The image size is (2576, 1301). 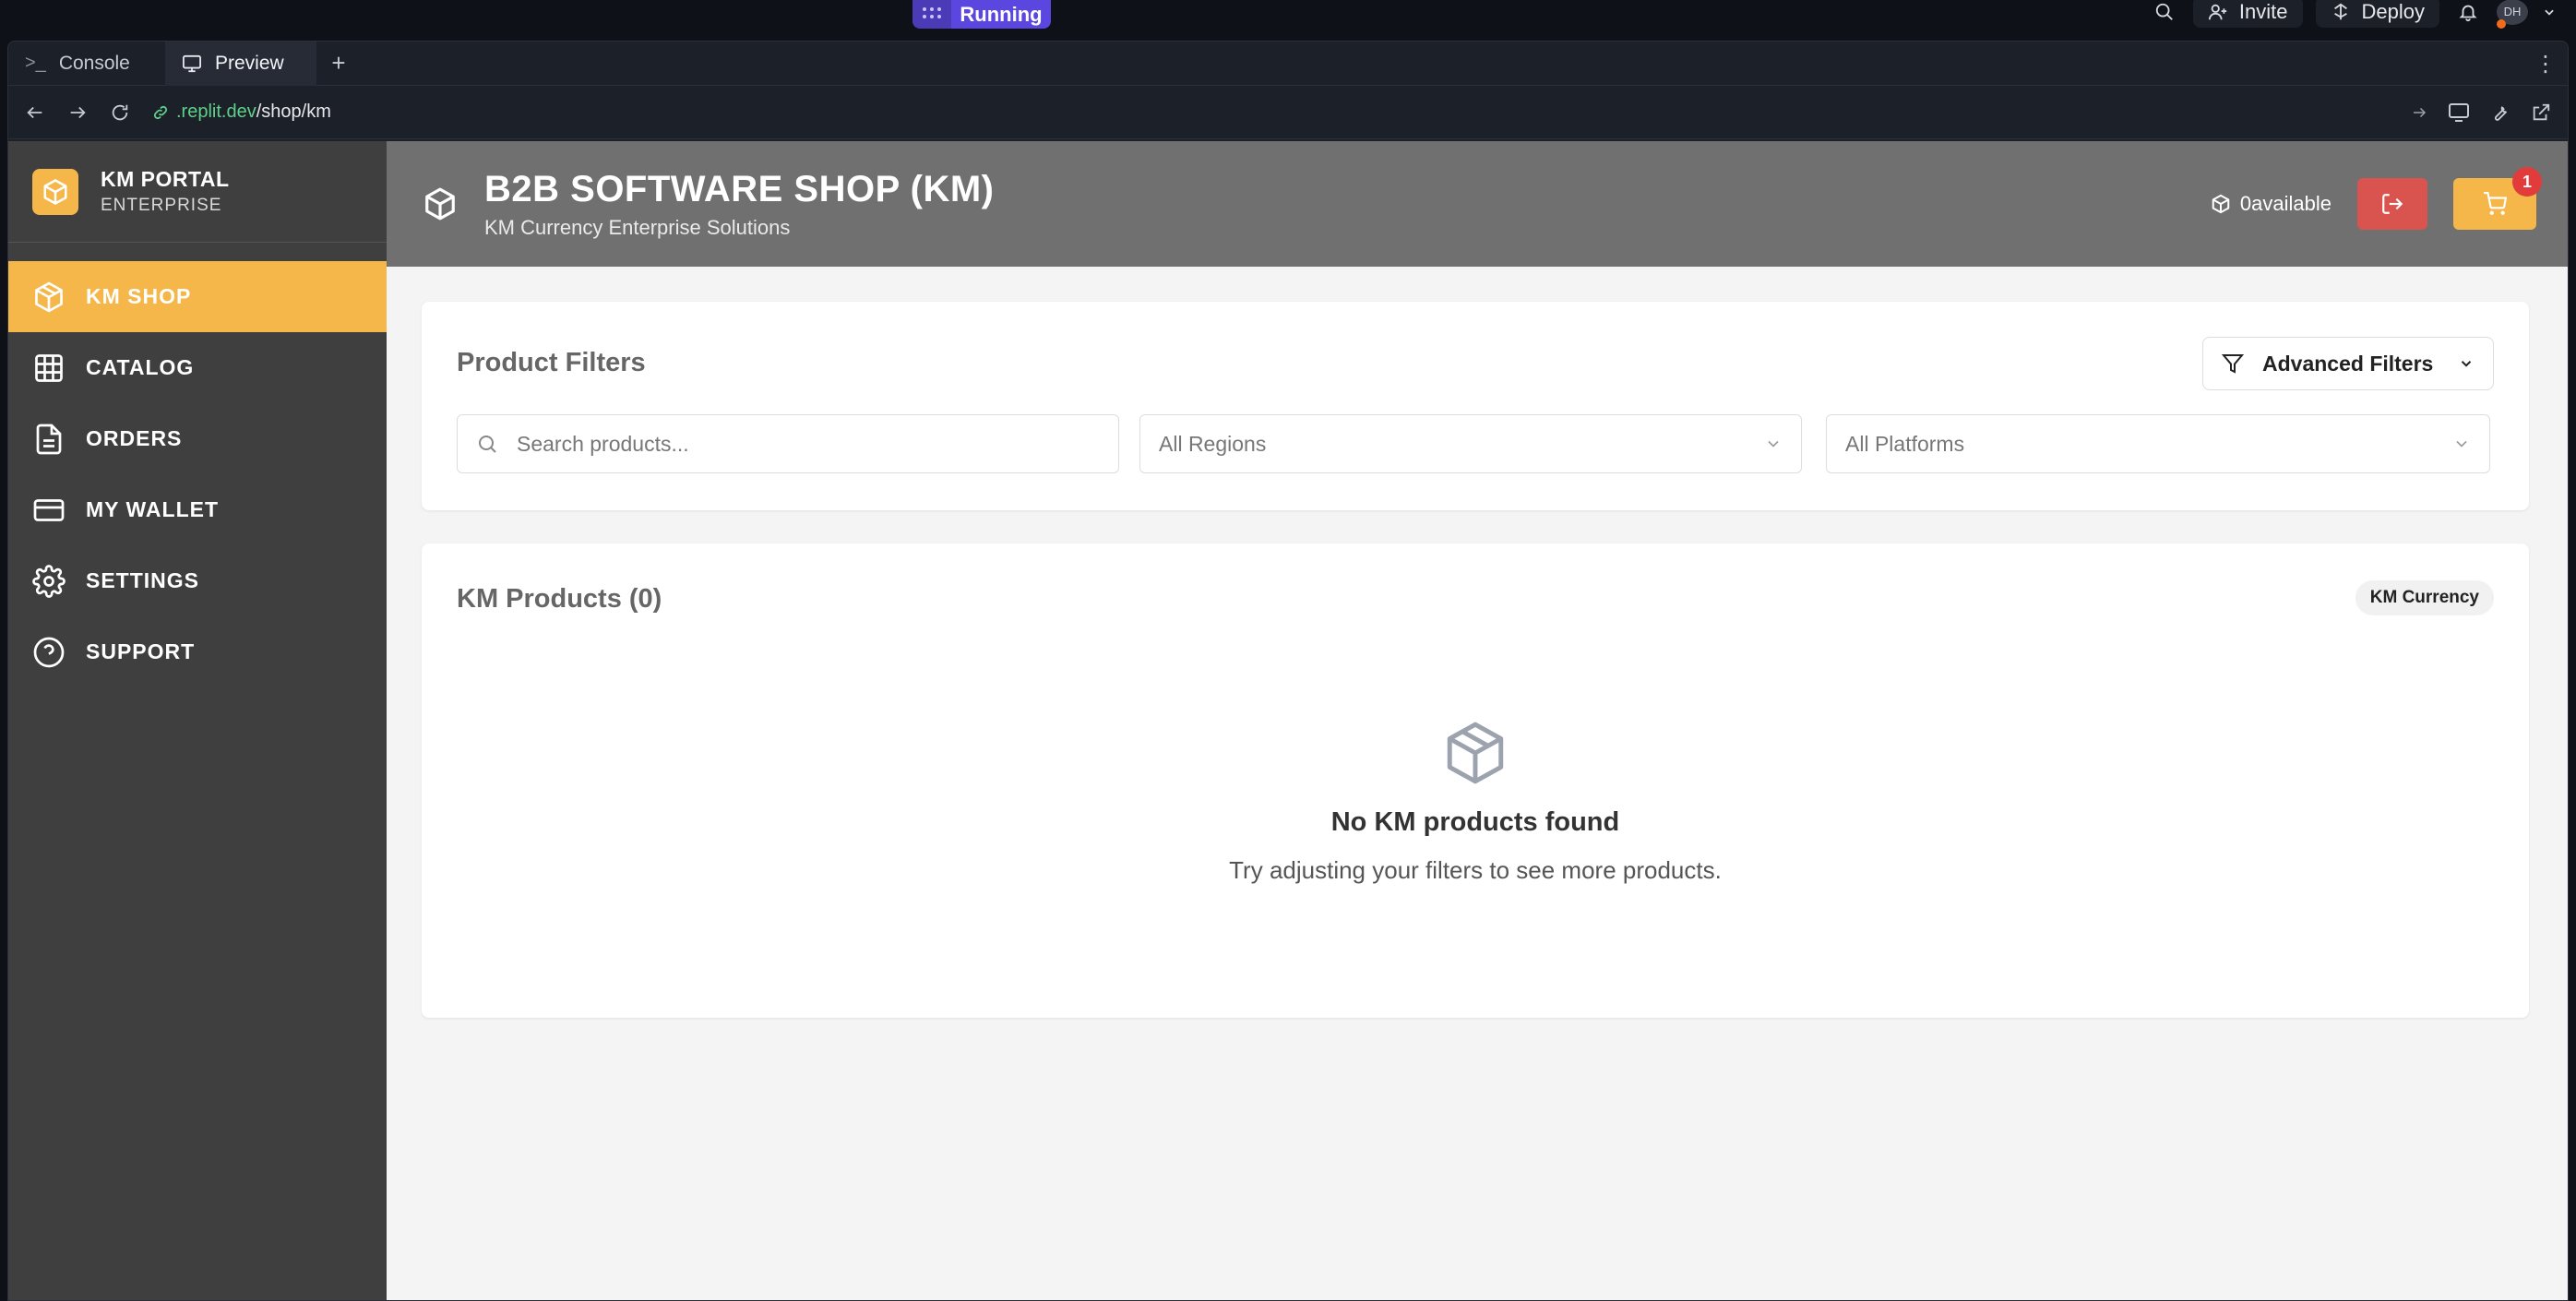 What do you see at coordinates (139, 296) in the screenshot?
I see `sidebar-item-label: KM SHOP` at bounding box center [139, 296].